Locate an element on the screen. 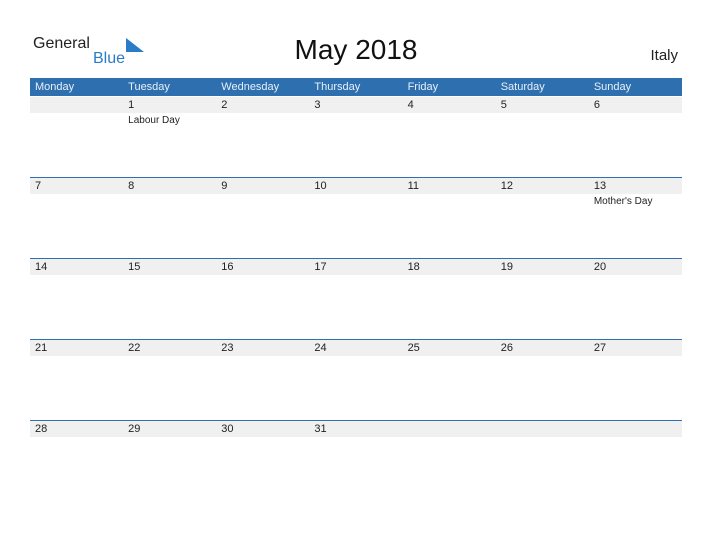 The width and height of the screenshot is (712, 550). day-cell: 2 is located at coordinates (262, 137).